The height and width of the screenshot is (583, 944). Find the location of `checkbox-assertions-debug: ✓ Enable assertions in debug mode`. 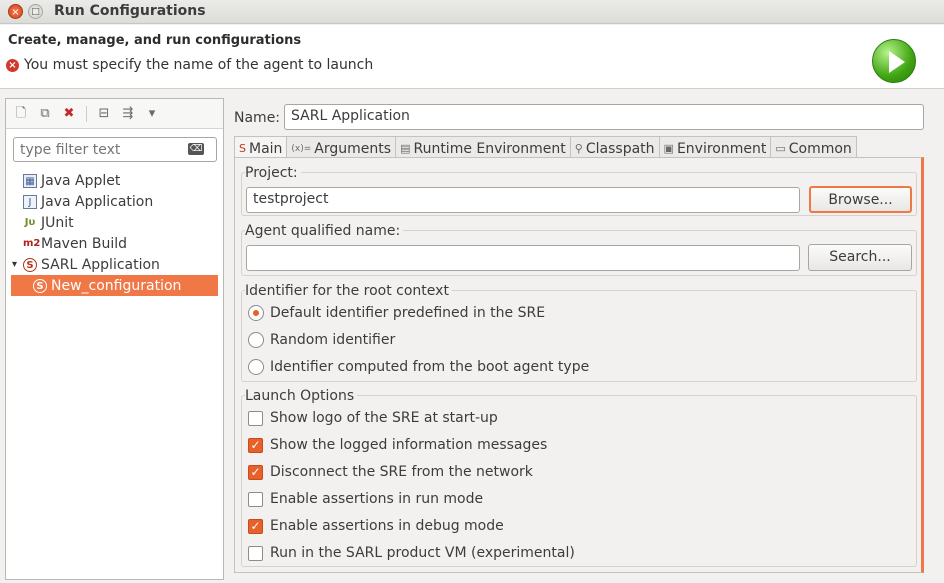

checkbox-assertions-debug: ✓ Enable assertions in debug mode is located at coordinates (376, 526).